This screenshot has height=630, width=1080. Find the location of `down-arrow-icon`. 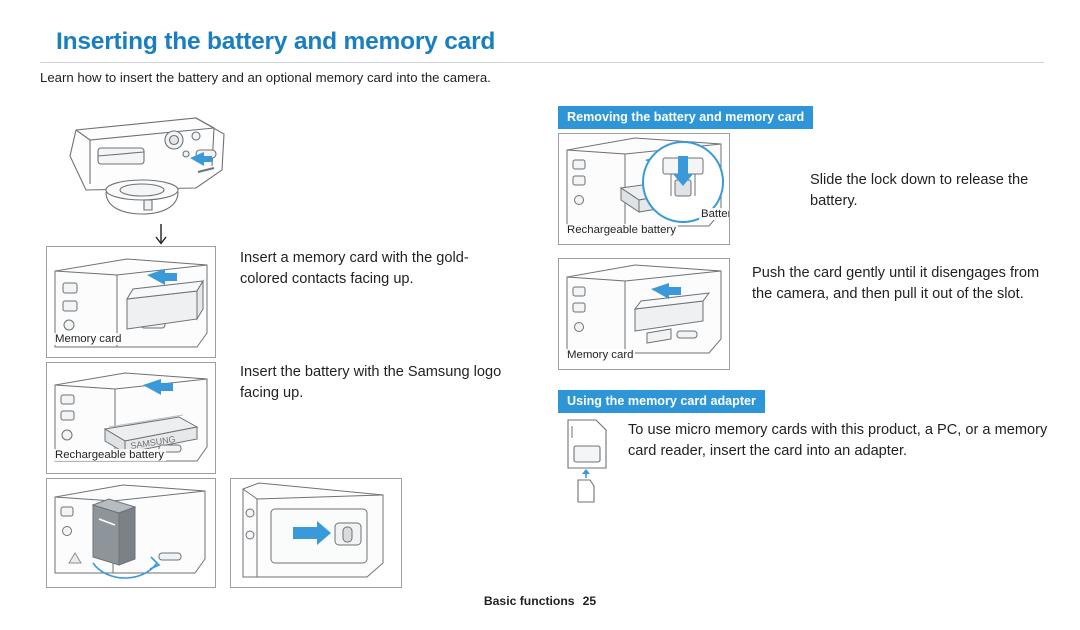

down-arrow-icon is located at coordinates (161, 235).